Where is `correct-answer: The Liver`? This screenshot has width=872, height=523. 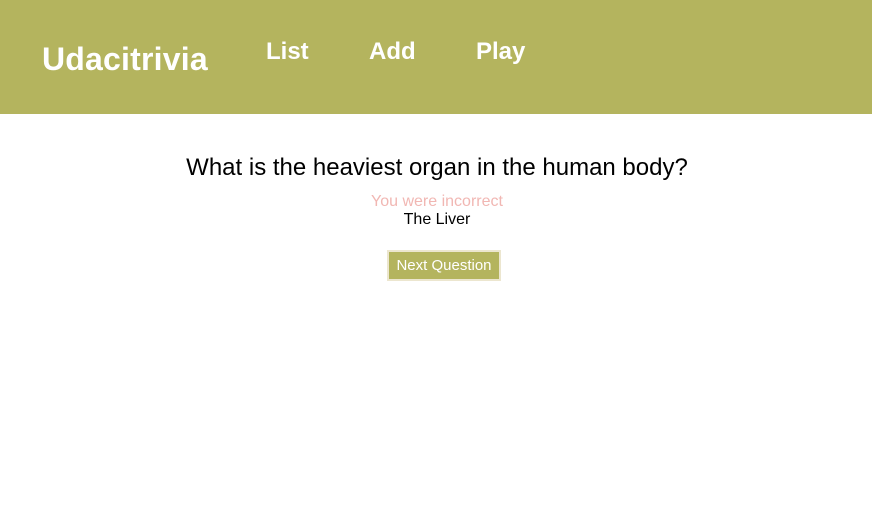
correct-answer: The Liver is located at coordinates (437, 219).